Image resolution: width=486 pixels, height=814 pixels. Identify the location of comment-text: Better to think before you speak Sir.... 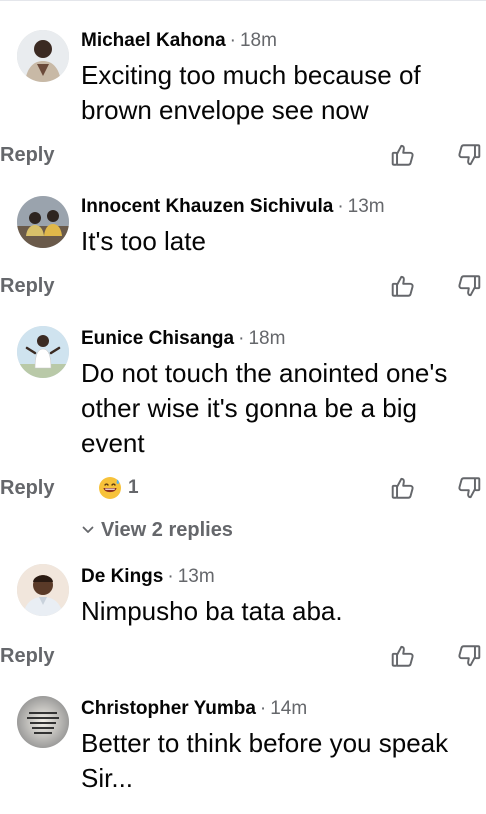
(265, 760).